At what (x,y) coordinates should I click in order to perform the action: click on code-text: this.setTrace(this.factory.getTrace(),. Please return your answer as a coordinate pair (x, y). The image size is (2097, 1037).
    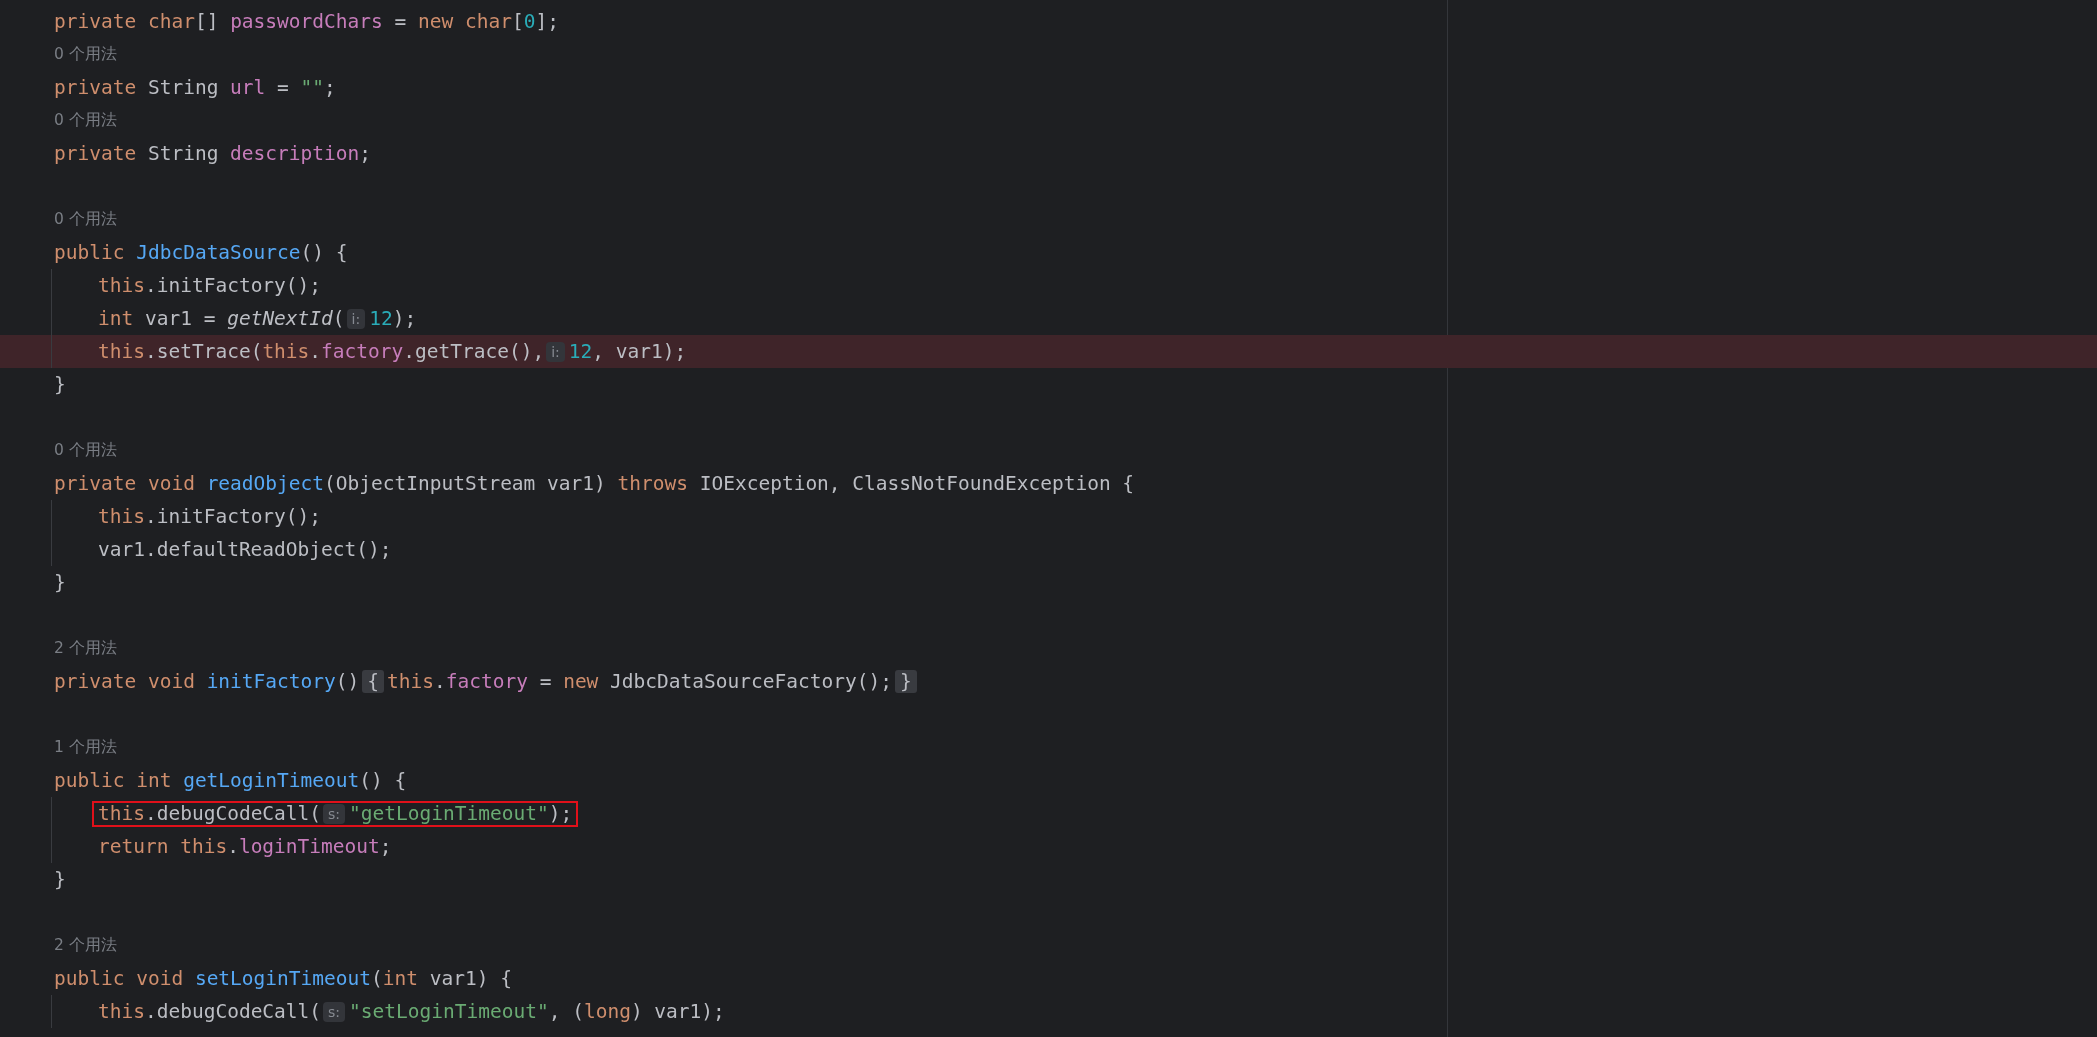
    Looking at the image, I should click on (321, 351).